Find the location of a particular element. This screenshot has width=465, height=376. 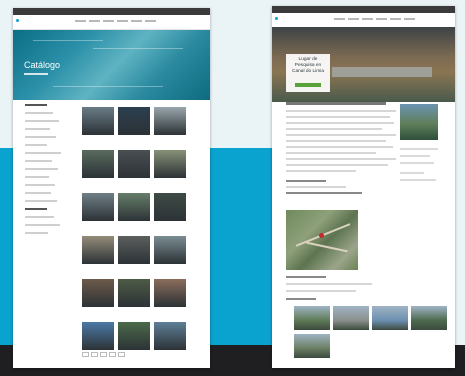

river-water is located at coordinates (382, 72).